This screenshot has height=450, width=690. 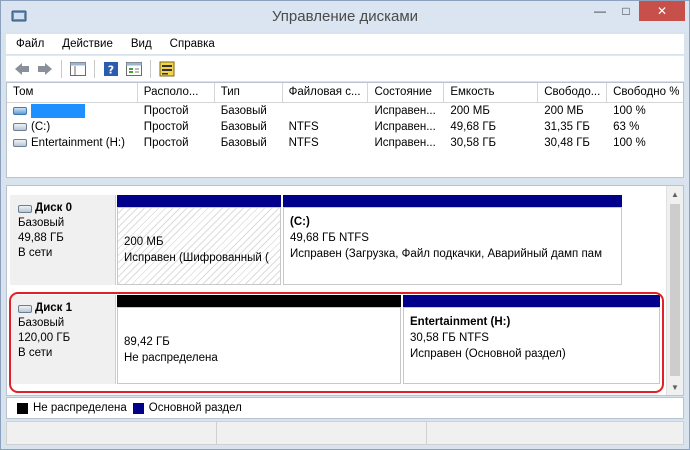 I want to click on menu-file: Файл, so click(x=29, y=44).